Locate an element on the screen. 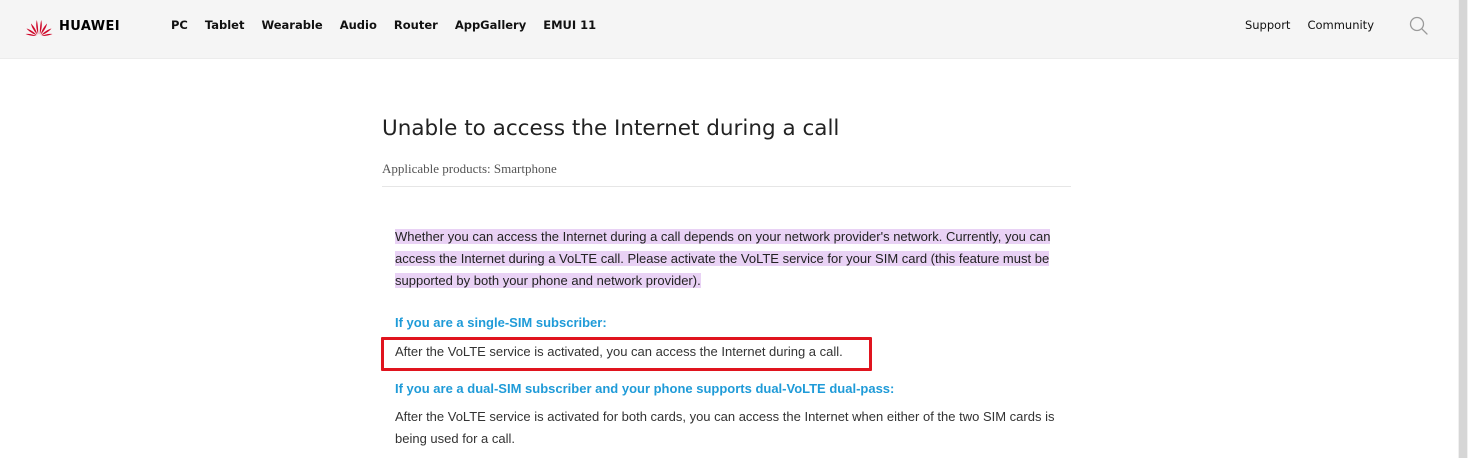 The width and height of the screenshot is (1468, 458). nav-item-emui: EMUI 11 is located at coordinates (569, 25).